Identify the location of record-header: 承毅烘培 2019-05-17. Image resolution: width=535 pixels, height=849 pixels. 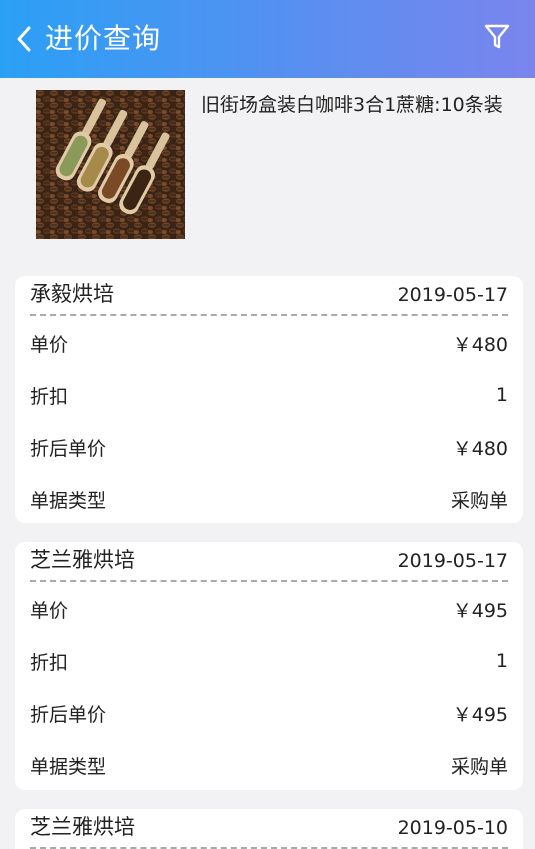
(269, 296).